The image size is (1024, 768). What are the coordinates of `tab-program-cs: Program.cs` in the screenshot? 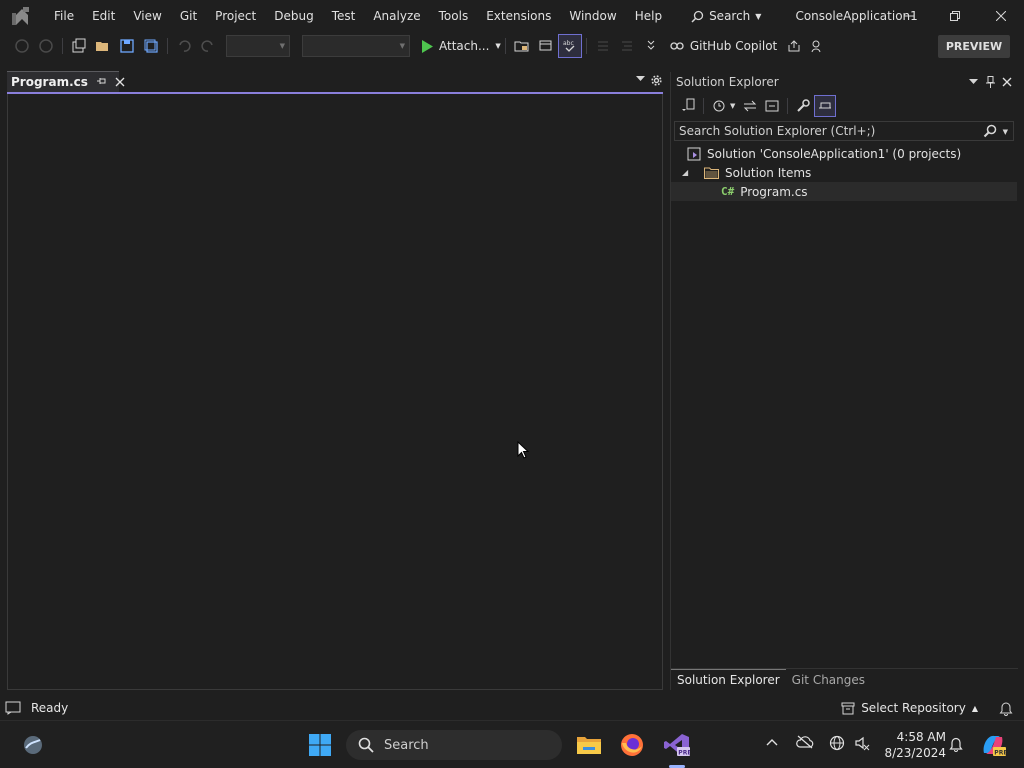 It's located at (66, 81).